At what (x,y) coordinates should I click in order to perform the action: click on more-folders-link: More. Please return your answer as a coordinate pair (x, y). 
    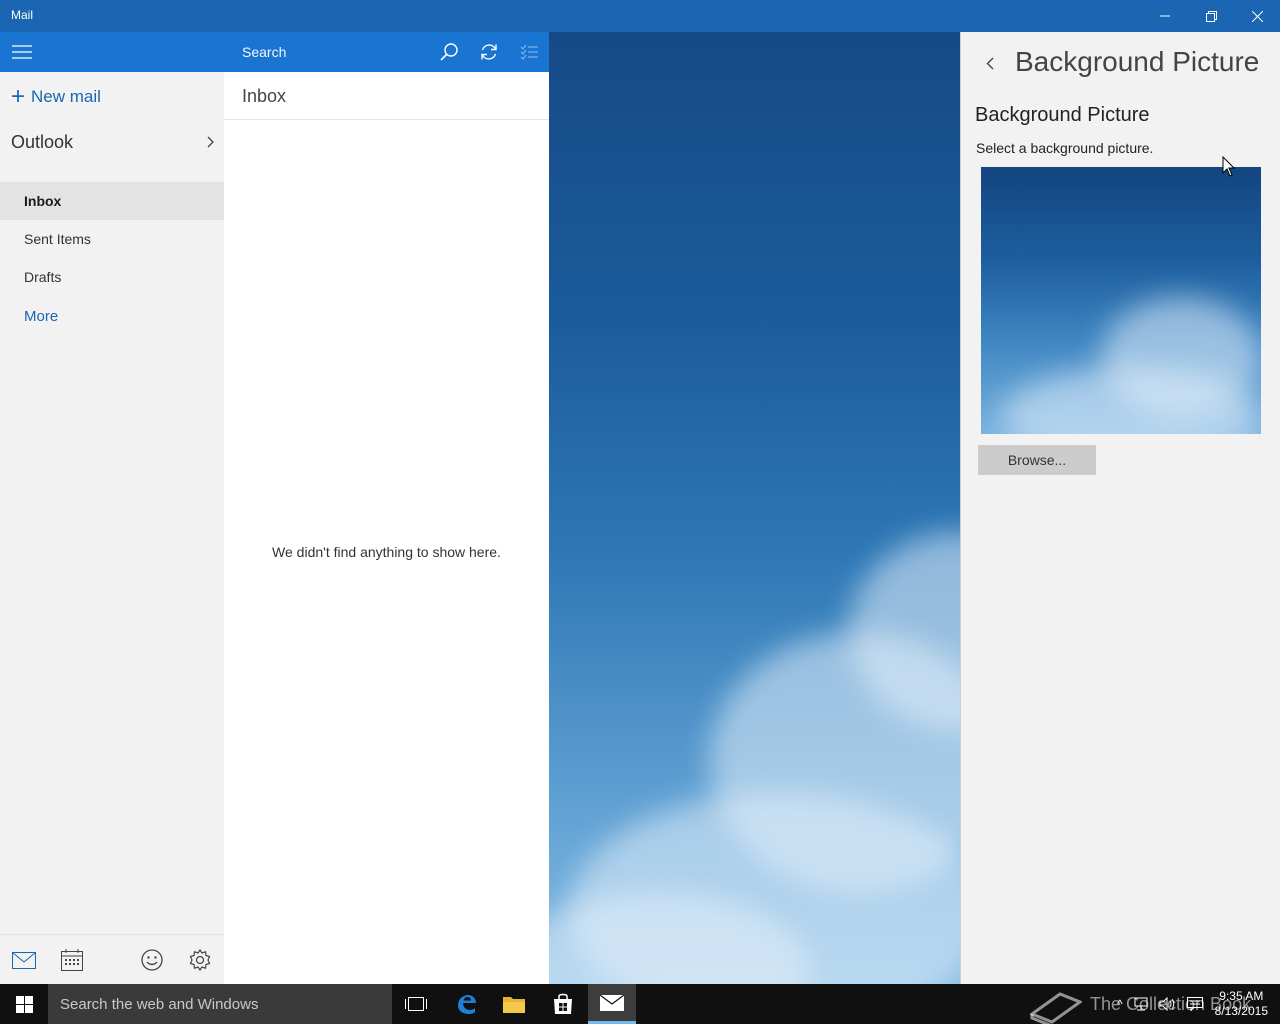
    Looking at the image, I should click on (112, 316).